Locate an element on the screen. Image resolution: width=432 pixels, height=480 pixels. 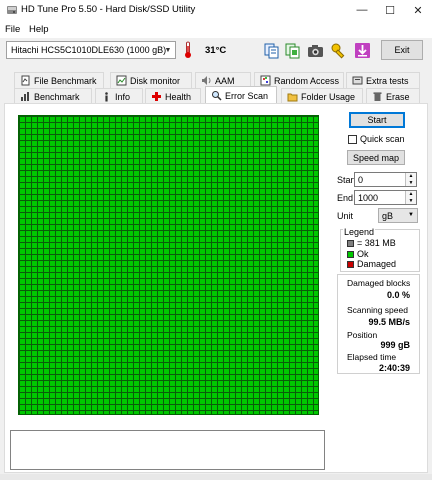
tab-erase: Erase is located at coordinates (393, 96).